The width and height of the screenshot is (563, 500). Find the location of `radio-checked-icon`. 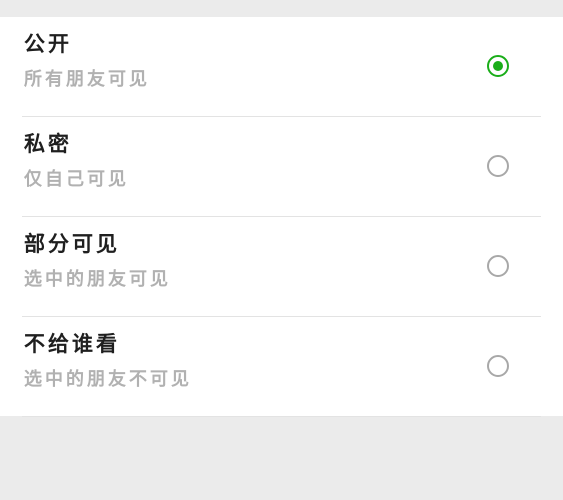

radio-checked-icon is located at coordinates (498, 66).